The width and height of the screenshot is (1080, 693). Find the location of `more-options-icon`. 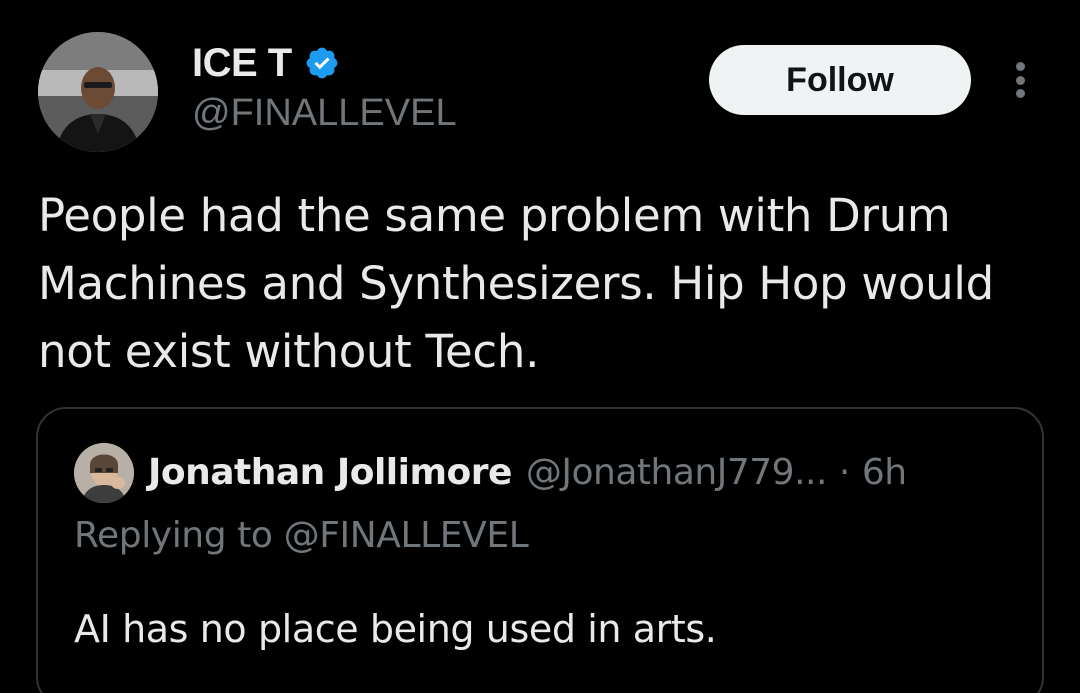

more-options-icon is located at coordinates (1020, 80).